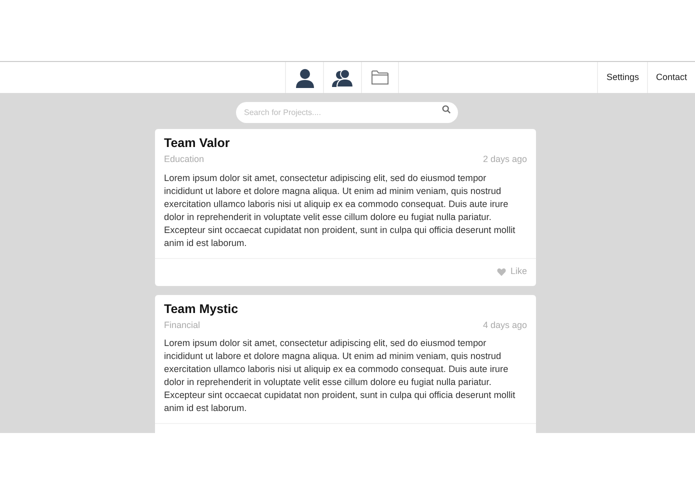 The width and height of the screenshot is (695, 494). I want to click on category-label: Financial, so click(182, 325).